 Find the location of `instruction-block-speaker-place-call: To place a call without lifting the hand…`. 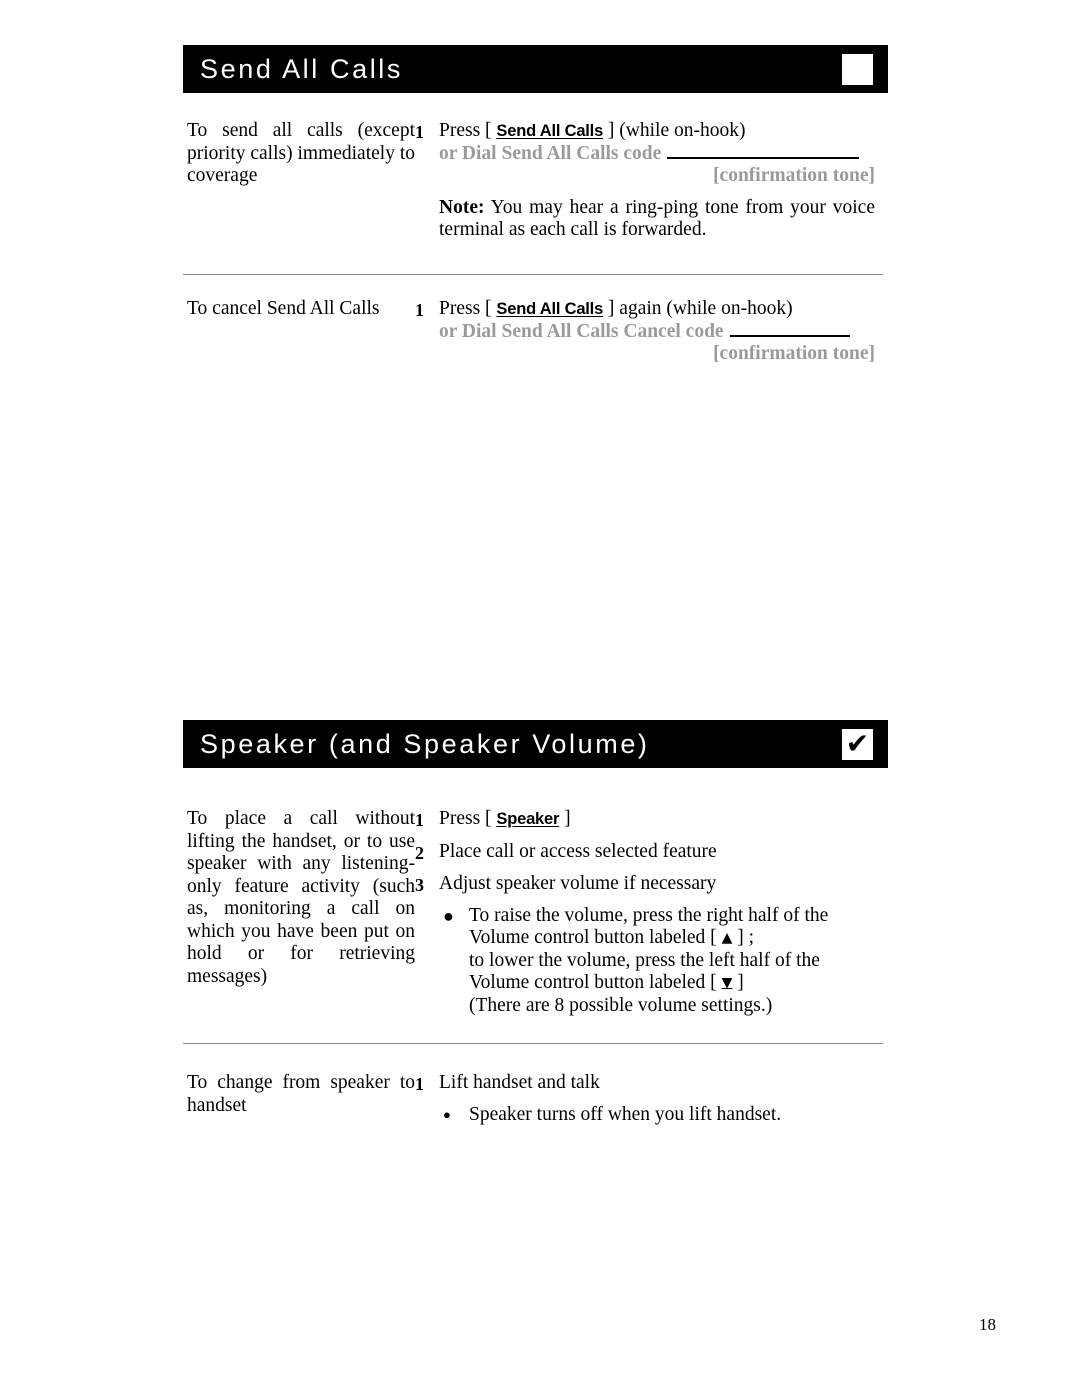

instruction-block-speaker-place-call: To place a call without lifting the hand… is located at coordinates (535, 912).